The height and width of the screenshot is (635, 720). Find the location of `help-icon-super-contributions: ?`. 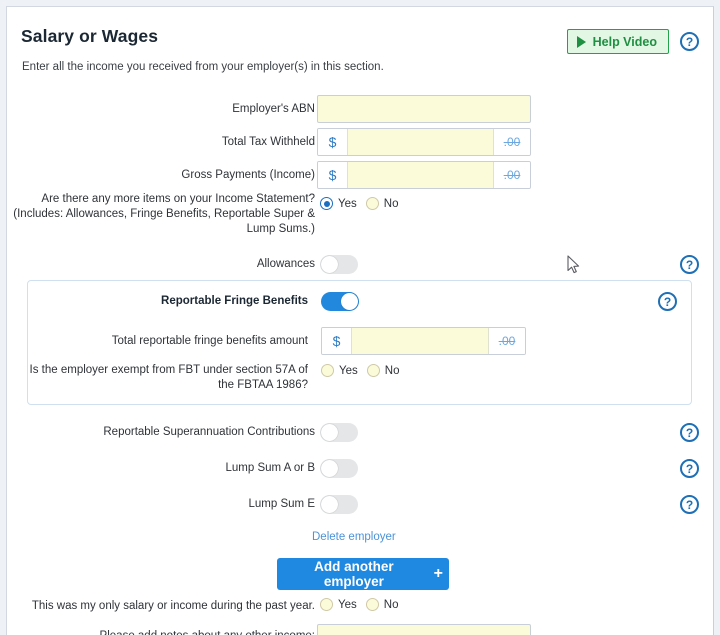

help-icon-super-contributions: ? is located at coordinates (689, 432).